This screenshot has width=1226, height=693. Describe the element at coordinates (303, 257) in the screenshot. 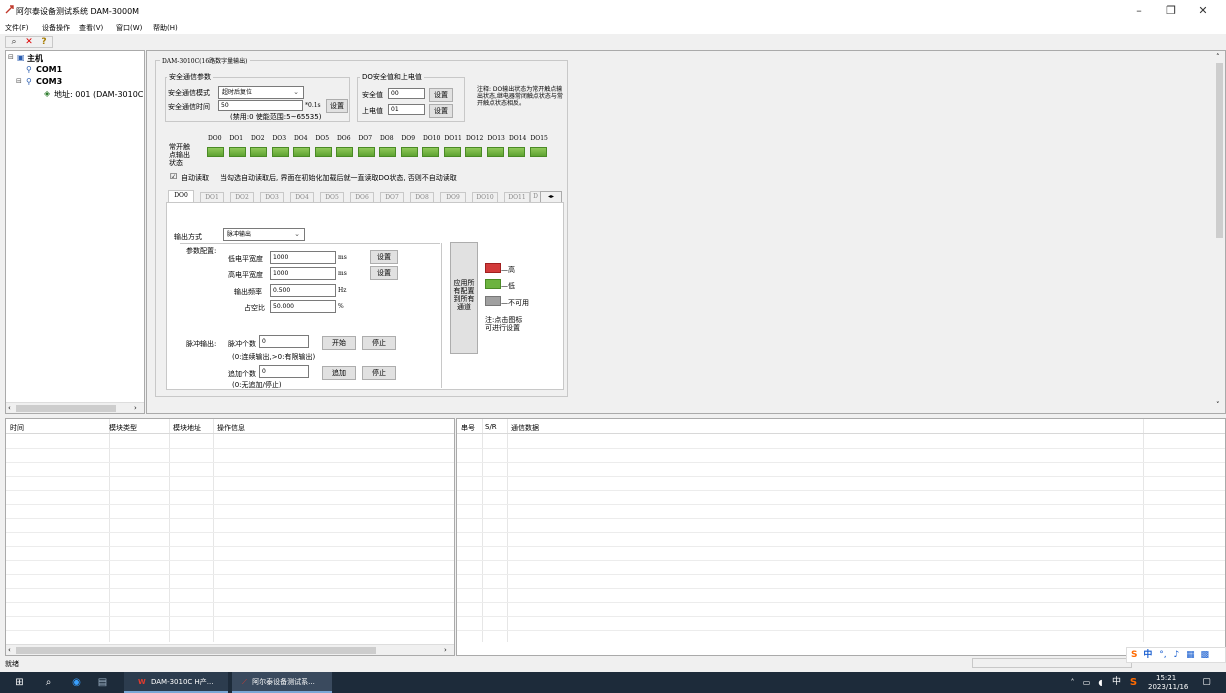

I see `low-width-input: 1000` at that location.